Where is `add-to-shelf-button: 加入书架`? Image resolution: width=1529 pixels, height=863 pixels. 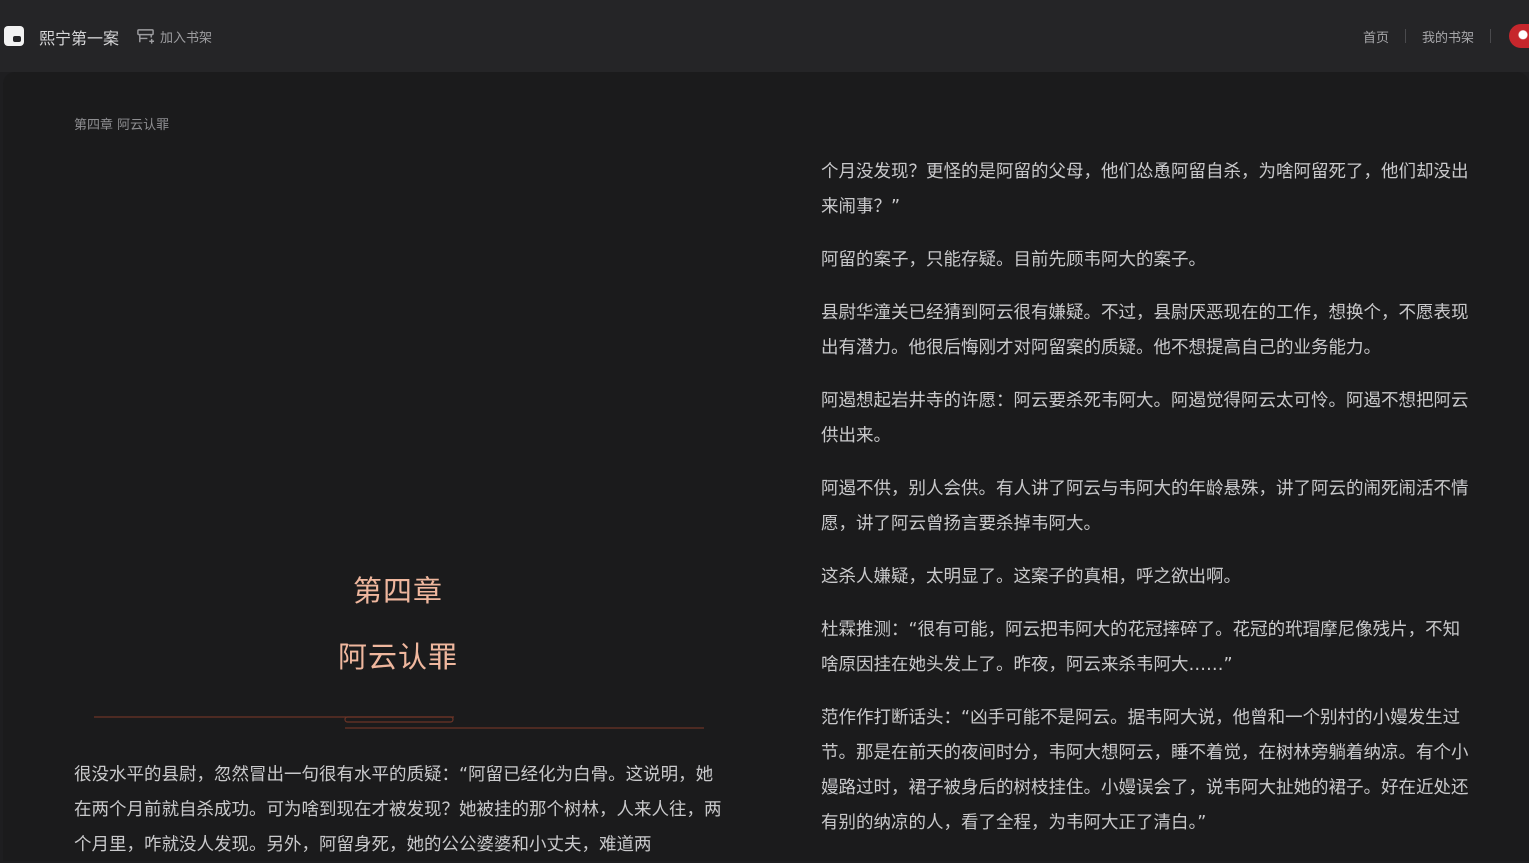 add-to-shelf-button: 加入书架 is located at coordinates (174, 36).